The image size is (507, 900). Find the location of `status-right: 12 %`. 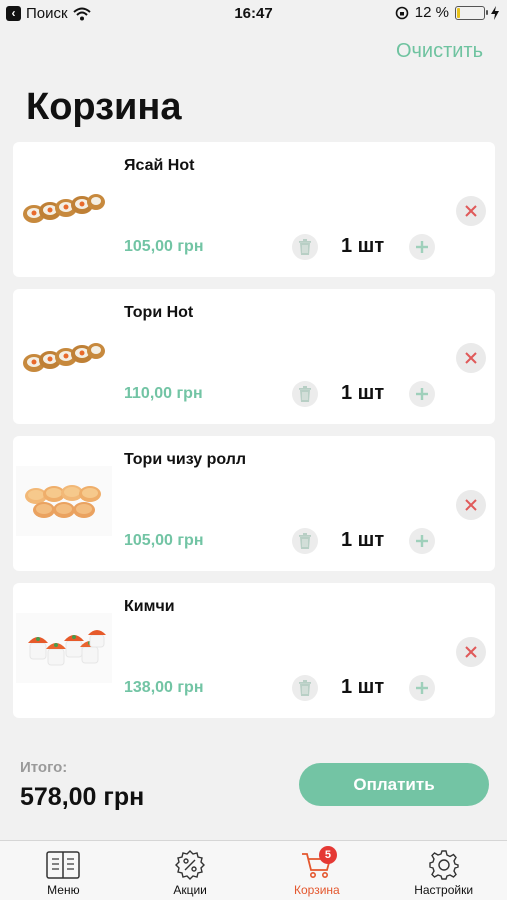

status-right: 12 % is located at coordinates (447, 12).